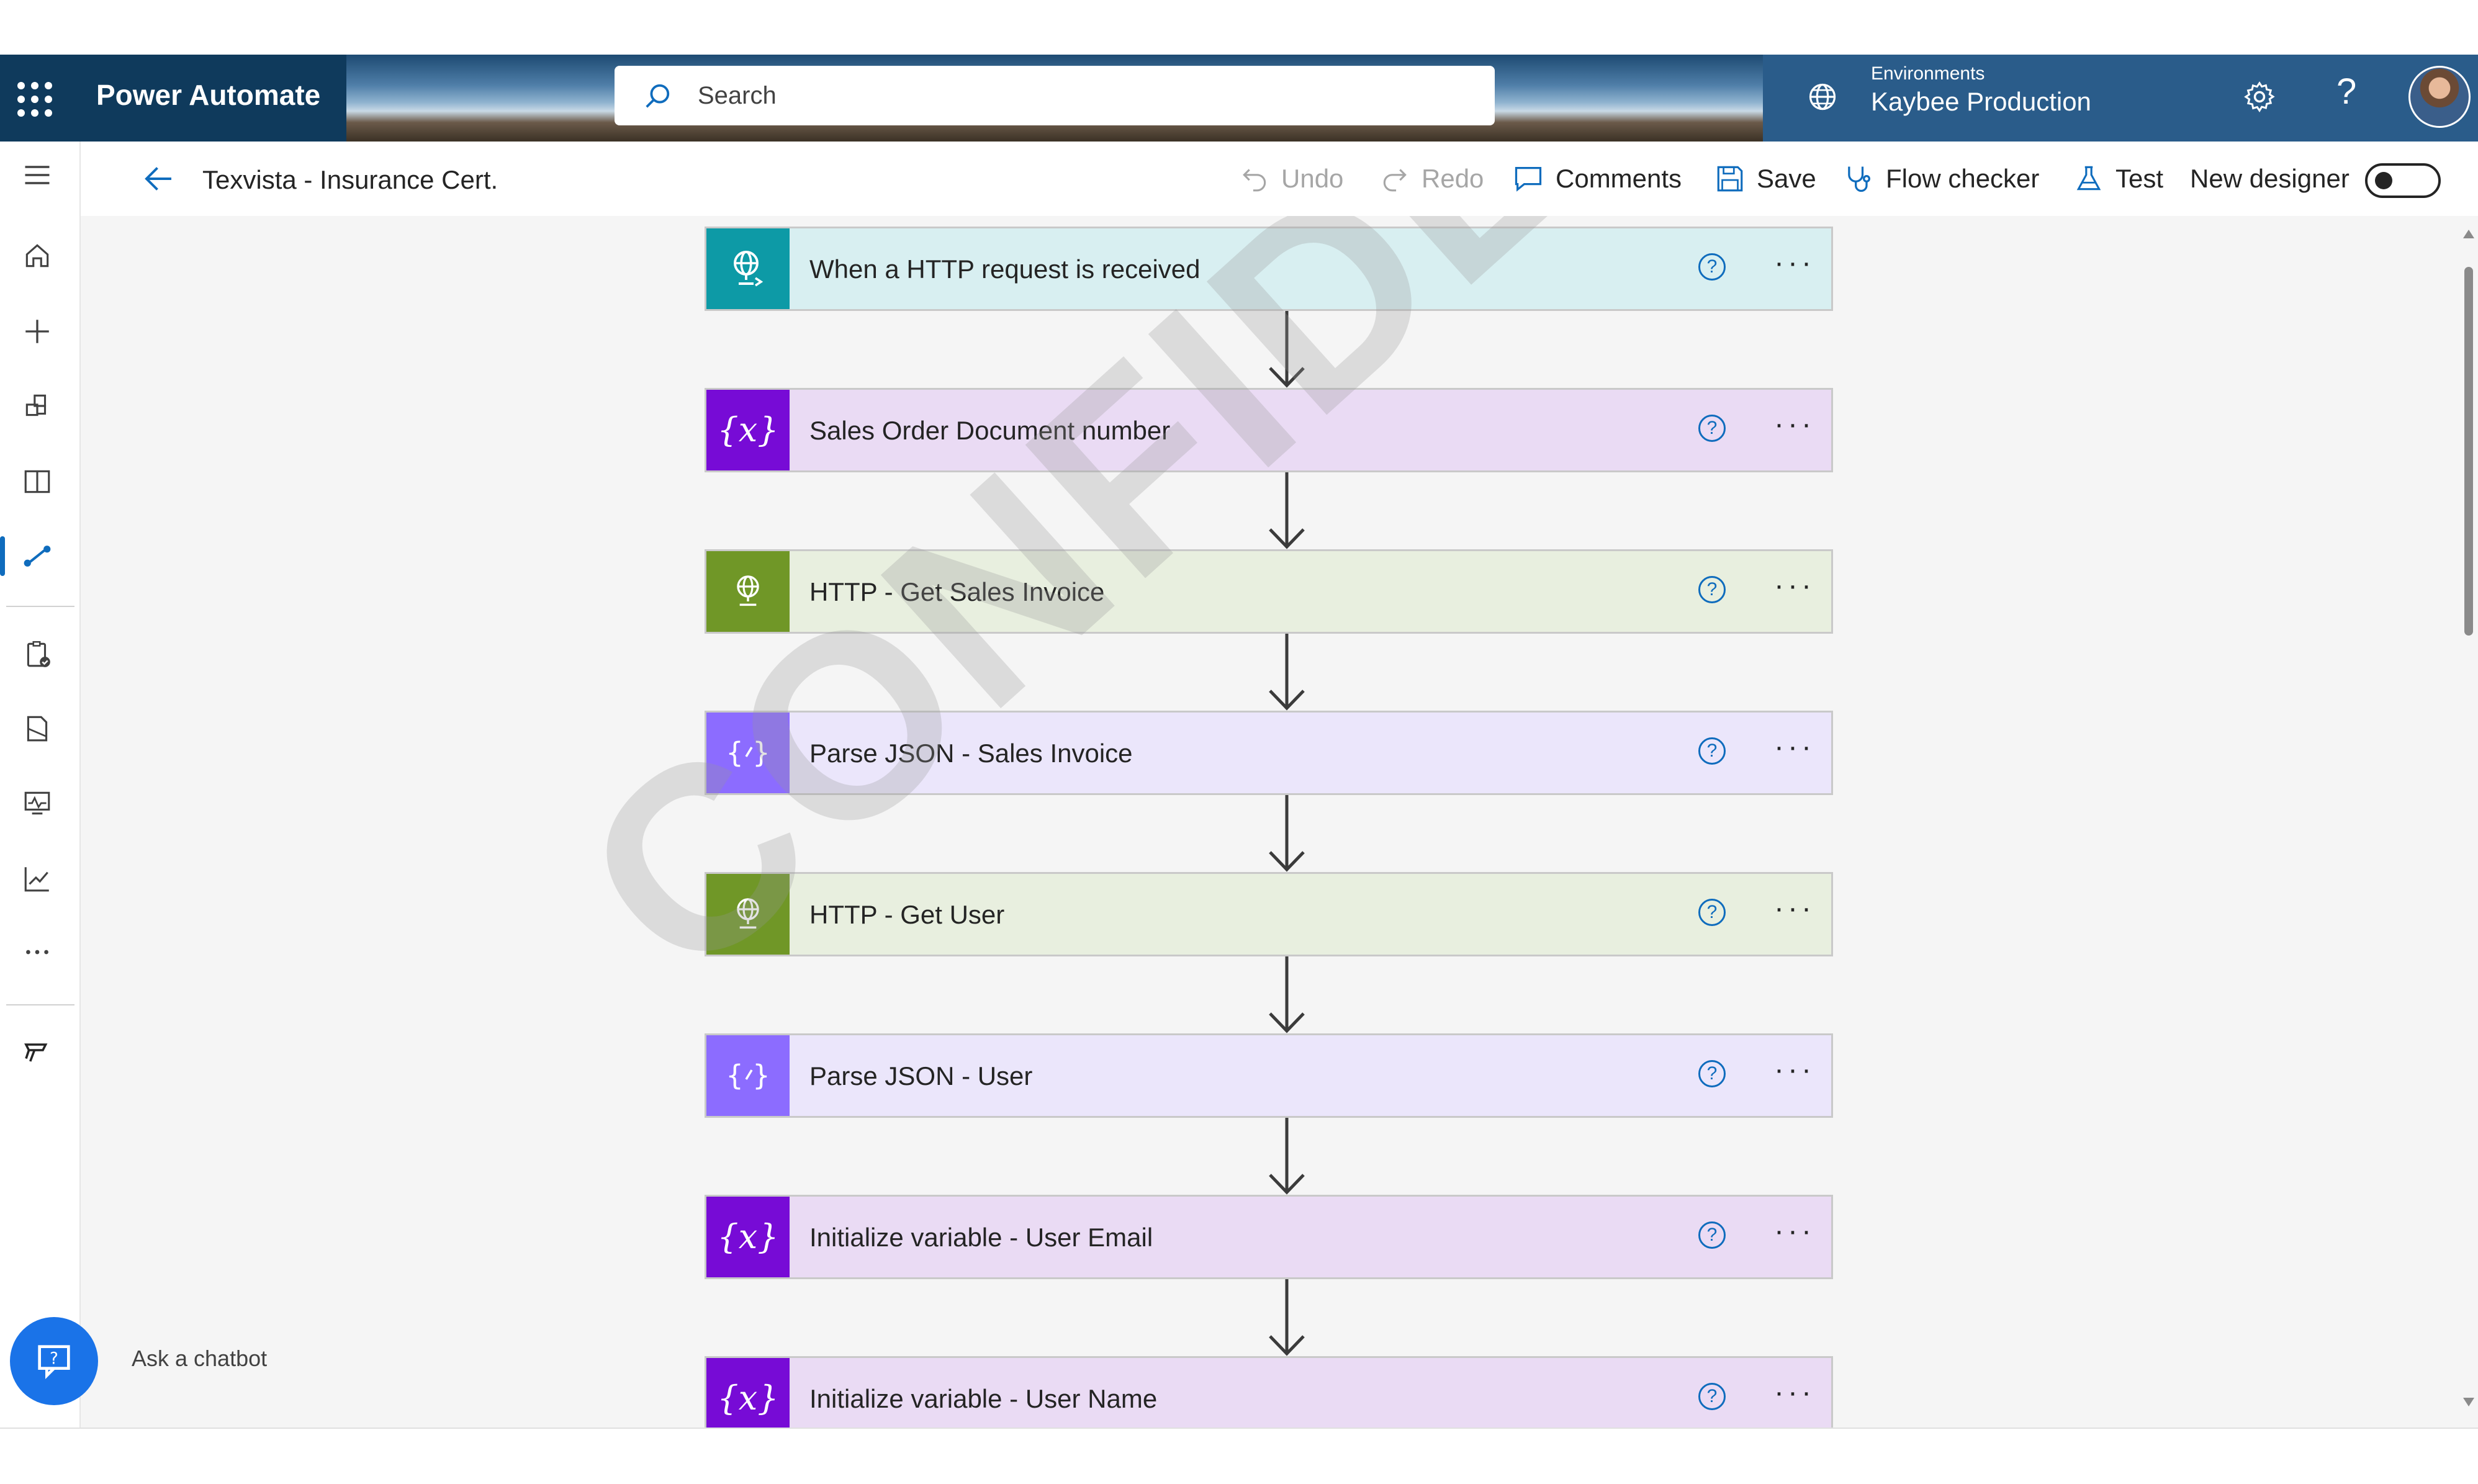 The image size is (2478, 1484). I want to click on new-designer-toggle, so click(2403, 180).